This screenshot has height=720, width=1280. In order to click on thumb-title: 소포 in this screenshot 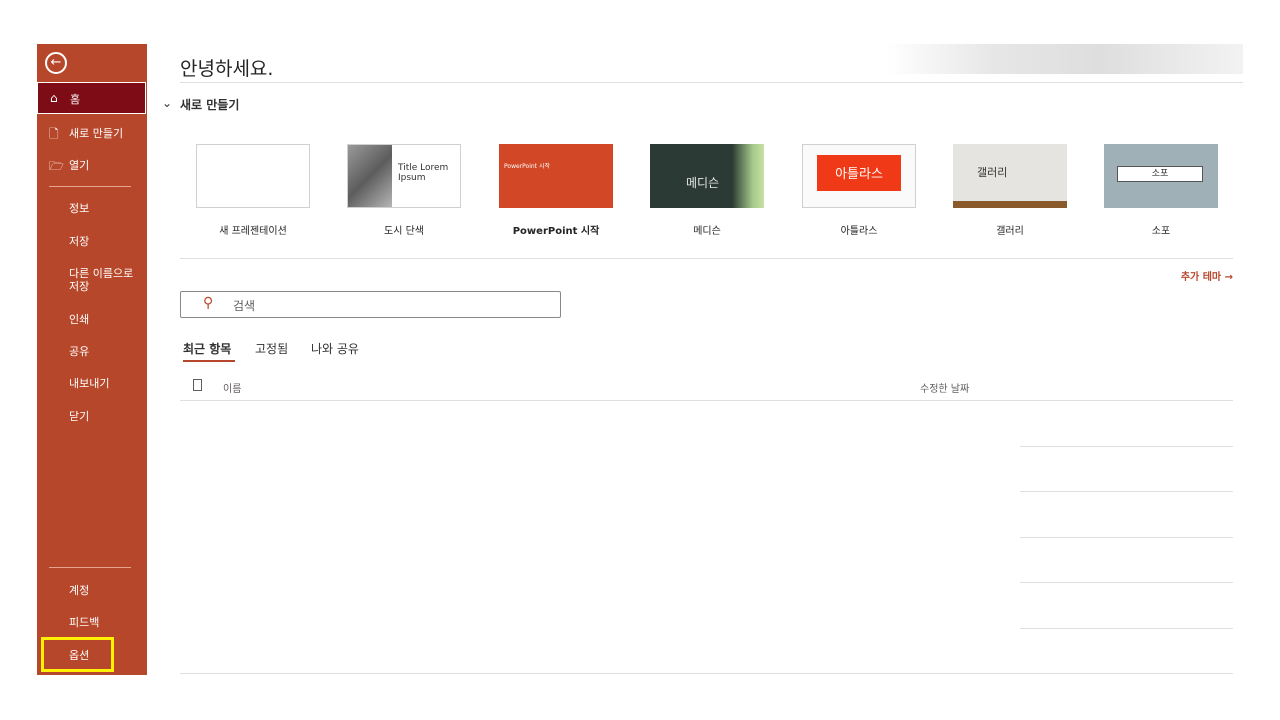, I will do `click(1160, 174)`.